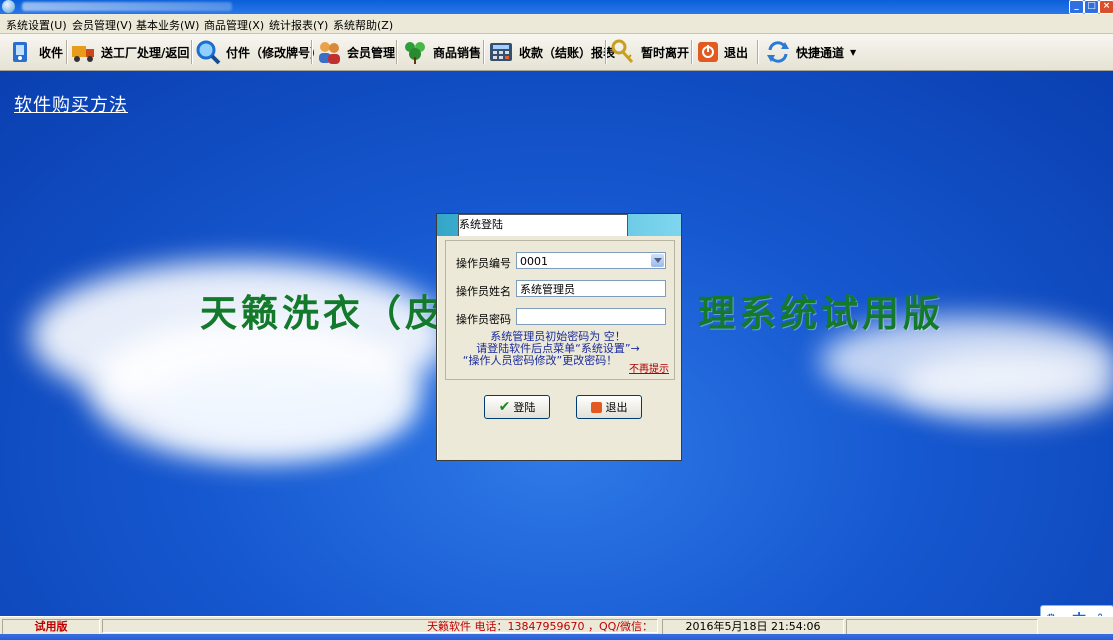 The width and height of the screenshot is (1113, 640). What do you see at coordinates (329, 52) in the screenshot?
I see `users-icon` at bounding box center [329, 52].